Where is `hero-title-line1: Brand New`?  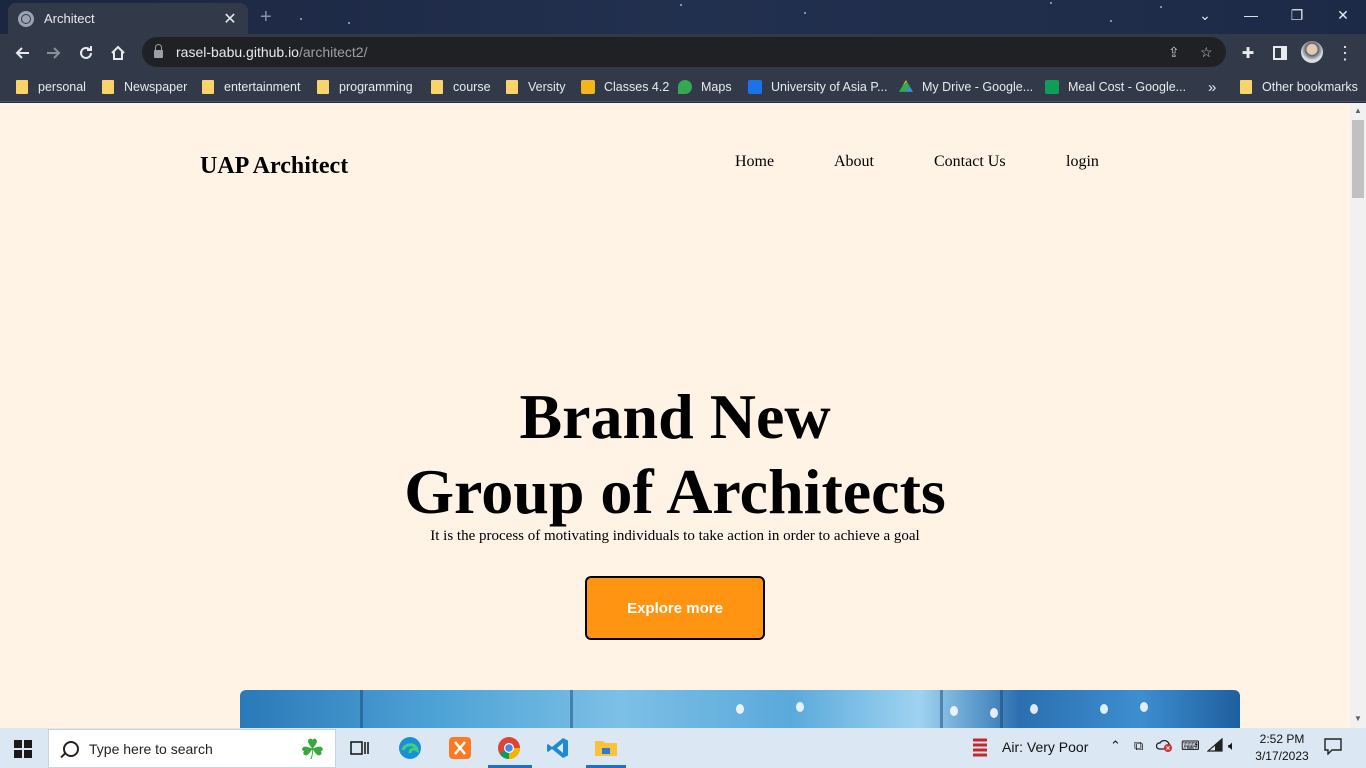 hero-title-line1: Brand New is located at coordinates (675, 416).